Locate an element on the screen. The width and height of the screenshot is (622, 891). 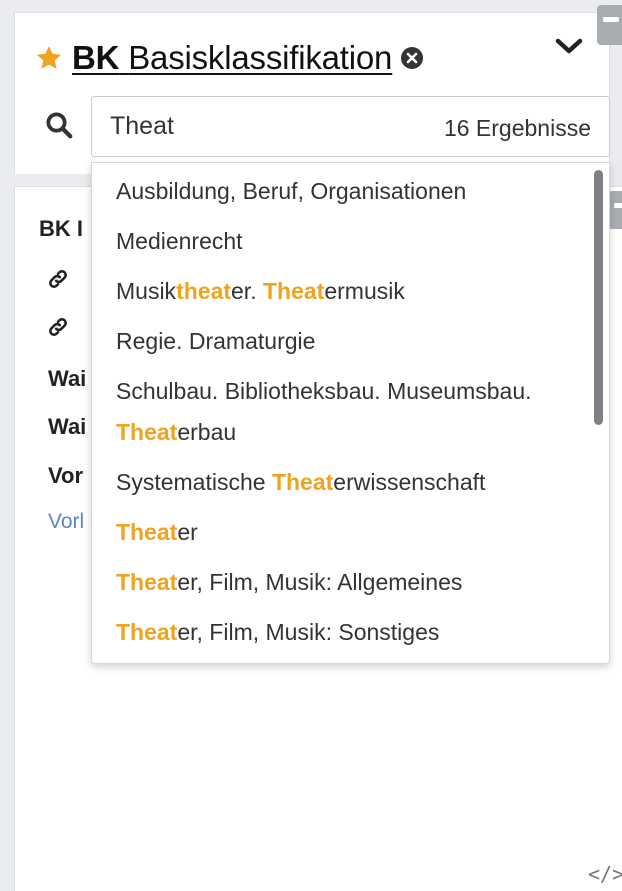
collapse-button is located at coordinates (569, 46).